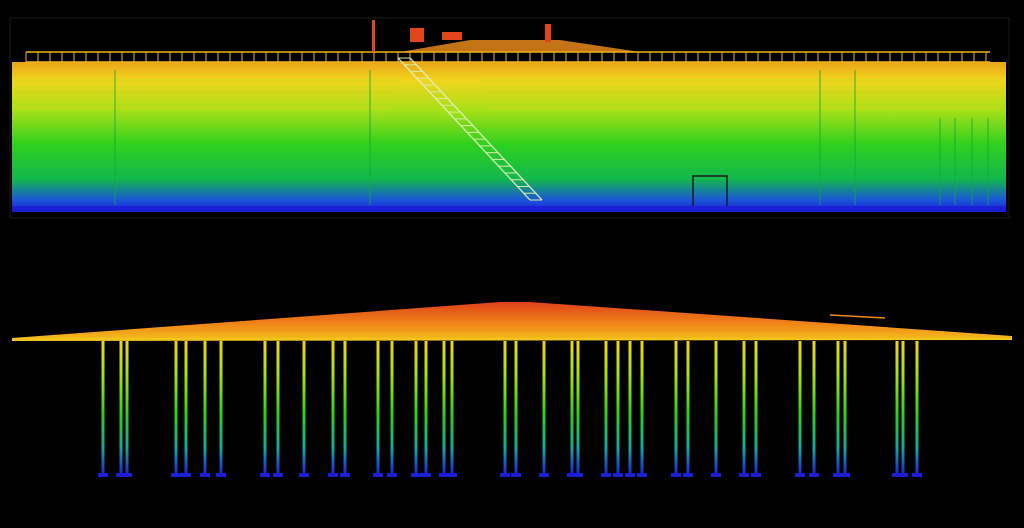  Describe the element at coordinates (520, 46) in the screenshot. I see `tank-roof` at that location.